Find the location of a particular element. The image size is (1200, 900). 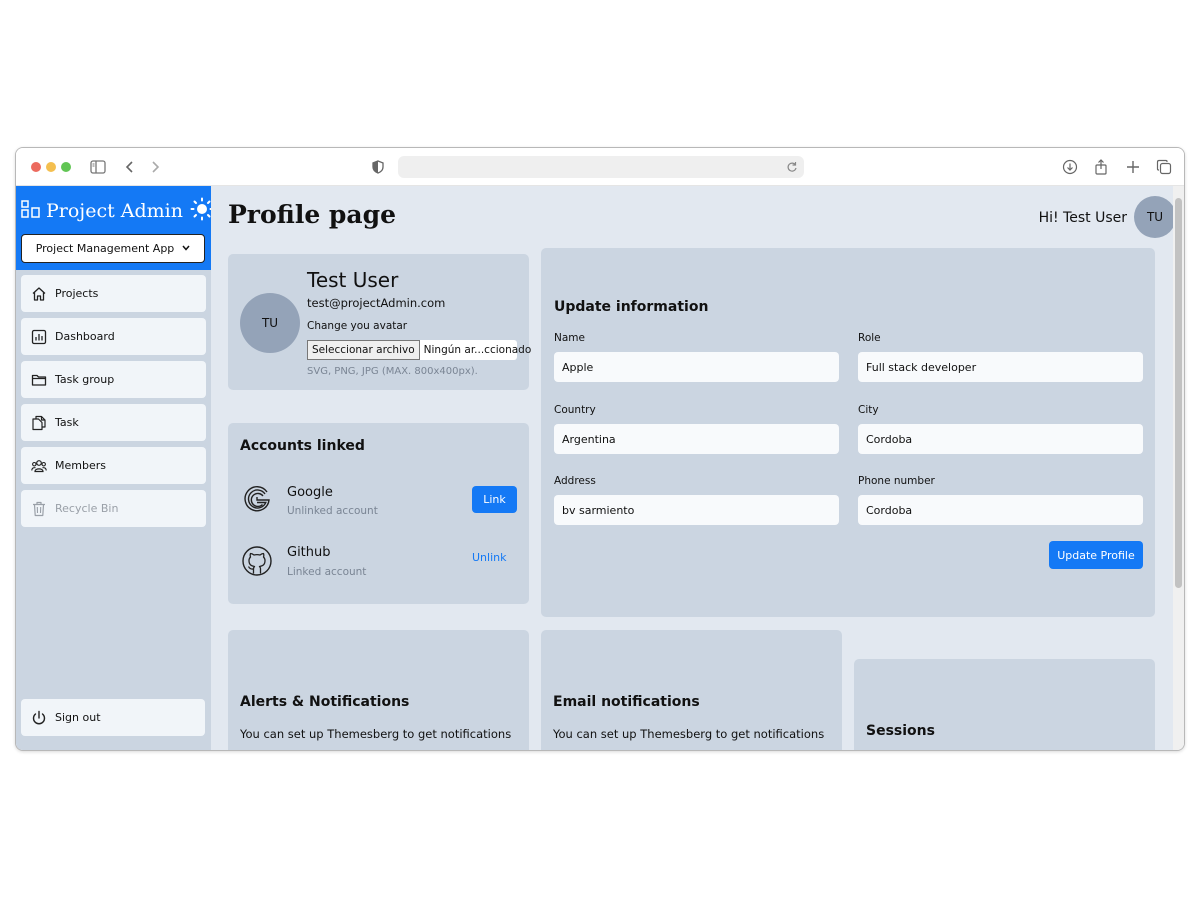

power-icon is located at coordinates (39, 717).